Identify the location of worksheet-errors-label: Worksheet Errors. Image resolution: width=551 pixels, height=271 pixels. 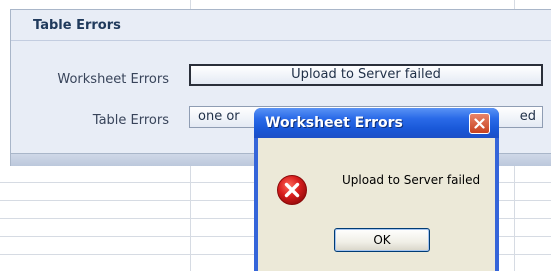
(113, 79).